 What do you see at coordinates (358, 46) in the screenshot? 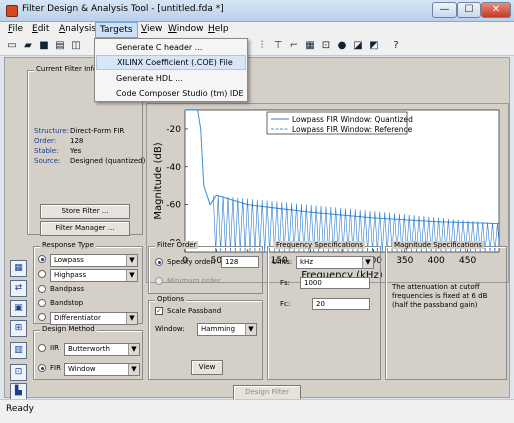
I see `coefficients-icon: ◪` at bounding box center [358, 46].